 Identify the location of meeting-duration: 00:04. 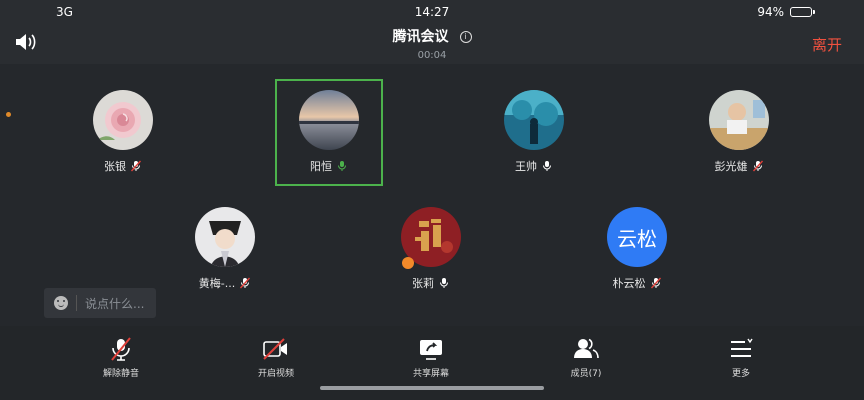
(432, 55).